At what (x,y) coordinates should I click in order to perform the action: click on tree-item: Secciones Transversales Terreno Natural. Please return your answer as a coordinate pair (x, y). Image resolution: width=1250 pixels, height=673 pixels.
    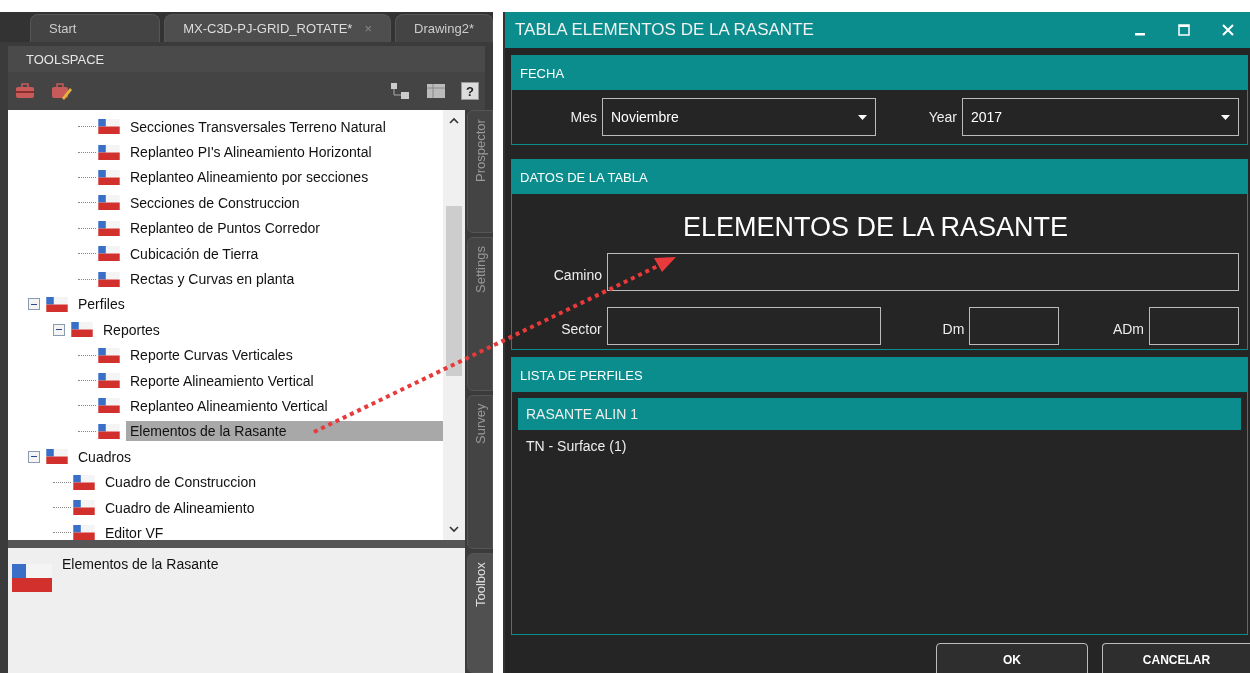
    Looking at the image, I should click on (258, 126).